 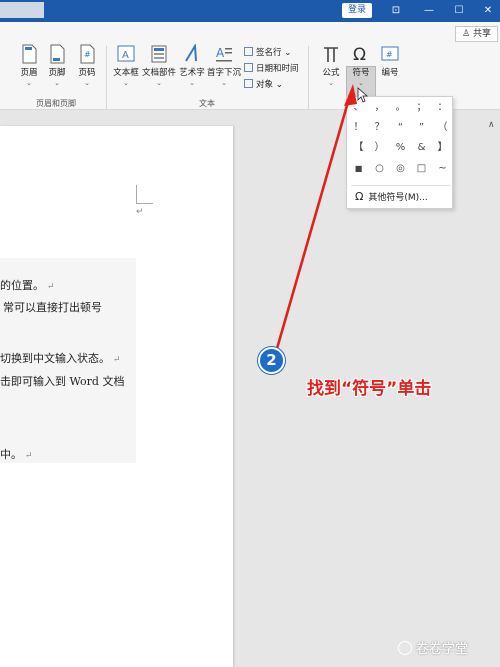 What do you see at coordinates (421, 148) in the screenshot?
I see `symbol-item: &` at bounding box center [421, 148].